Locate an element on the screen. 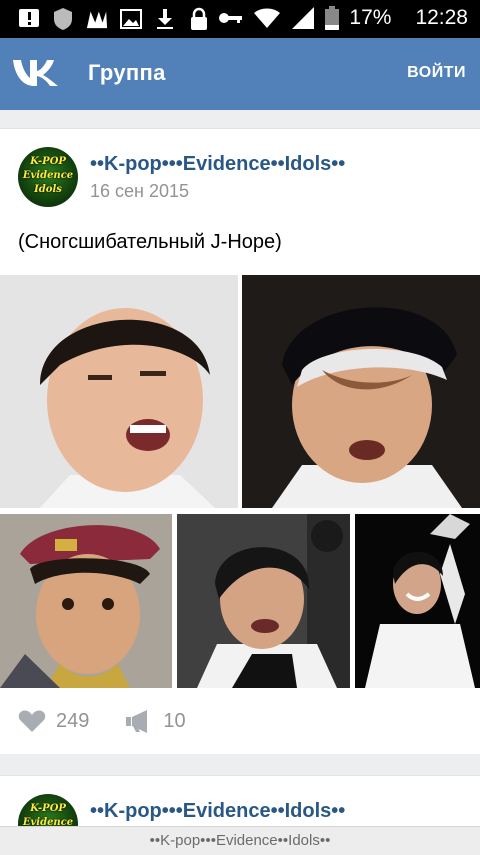 Image resolution: width=480 pixels, height=855 pixels. post-date: 16 сен 2015 is located at coordinates (139, 191).